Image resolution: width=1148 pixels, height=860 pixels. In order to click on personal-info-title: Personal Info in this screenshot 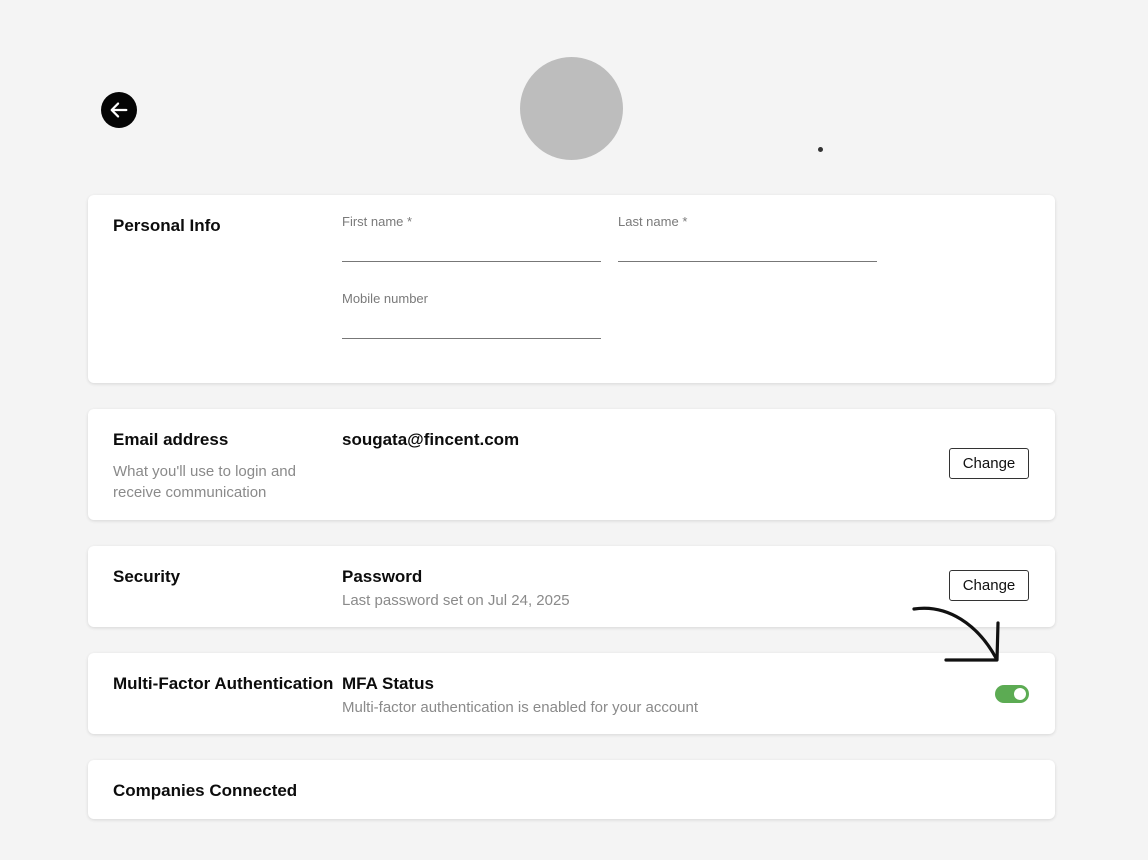, I will do `click(167, 225)`.